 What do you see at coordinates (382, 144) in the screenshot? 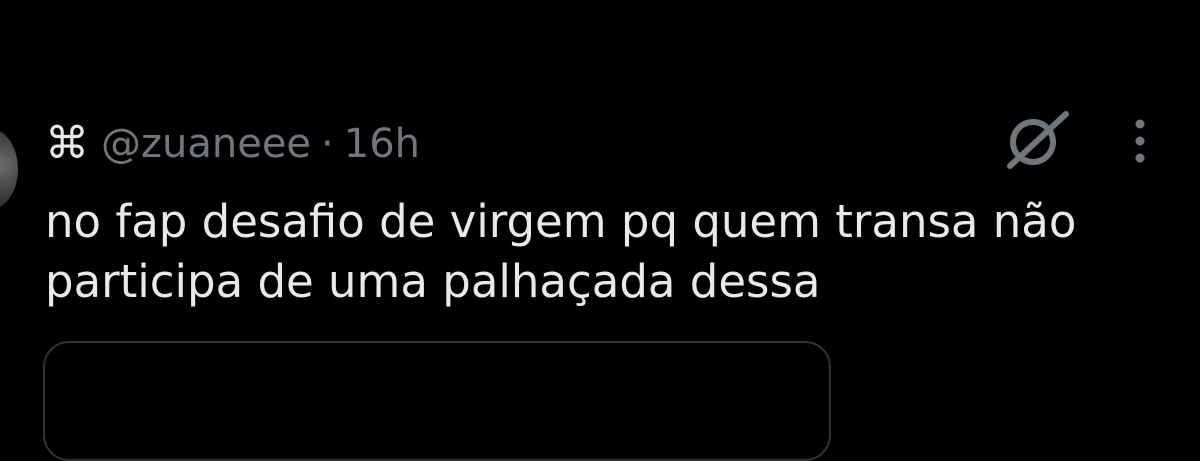
I see `timestamp: 16h` at bounding box center [382, 144].